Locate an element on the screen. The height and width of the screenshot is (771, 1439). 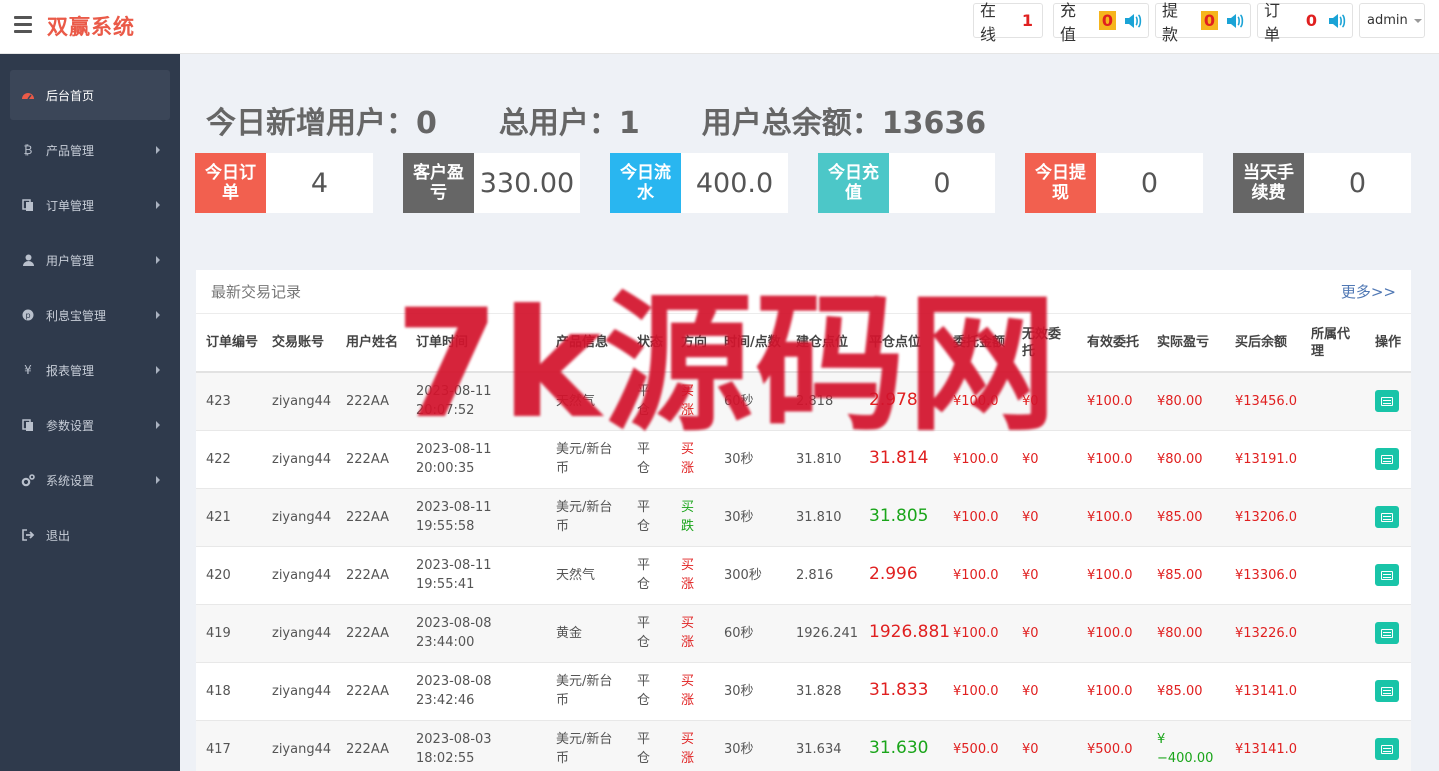
balance-cell-text: ¥13456.0 is located at coordinates (1266, 401).